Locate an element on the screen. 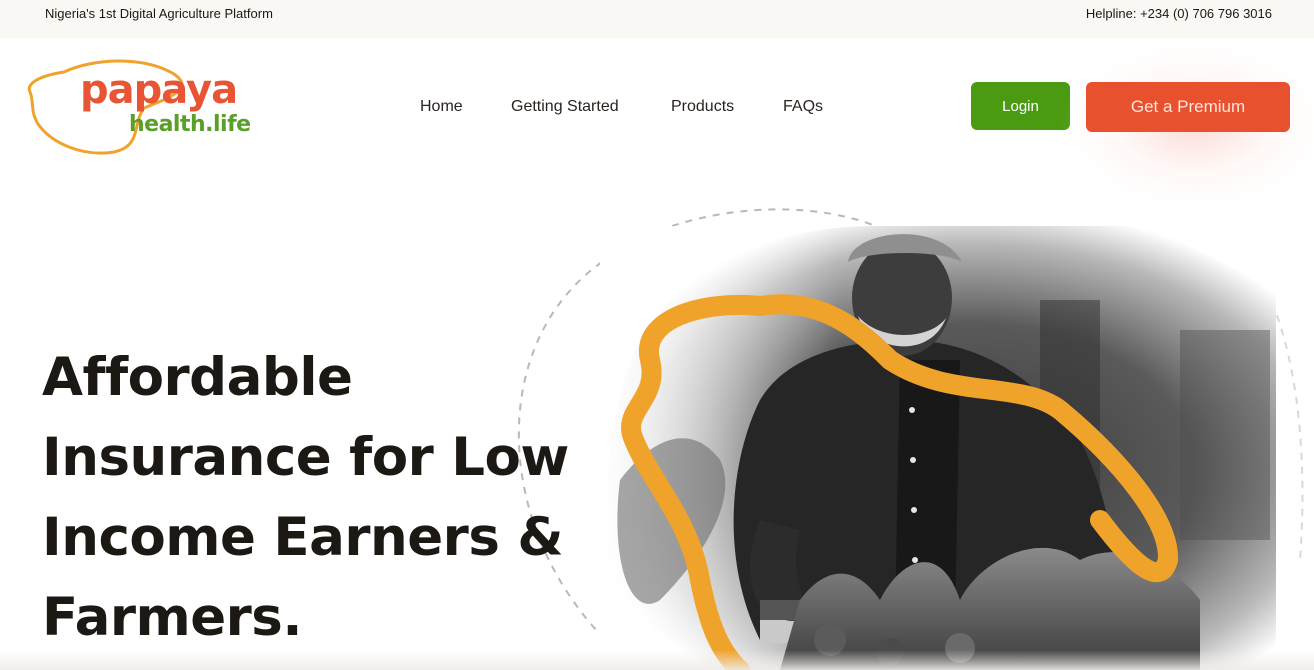 This screenshot has height=670, width=1314. hero-headline-line: Farmers. is located at coordinates (172, 617).